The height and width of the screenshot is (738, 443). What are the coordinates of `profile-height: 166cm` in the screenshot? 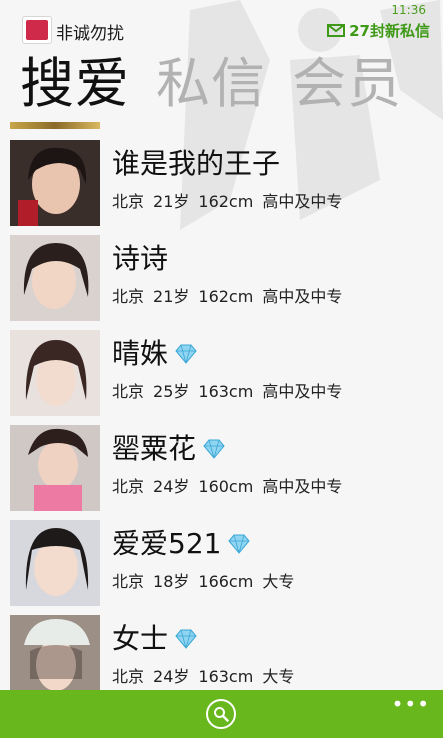 It's located at (226, 581).